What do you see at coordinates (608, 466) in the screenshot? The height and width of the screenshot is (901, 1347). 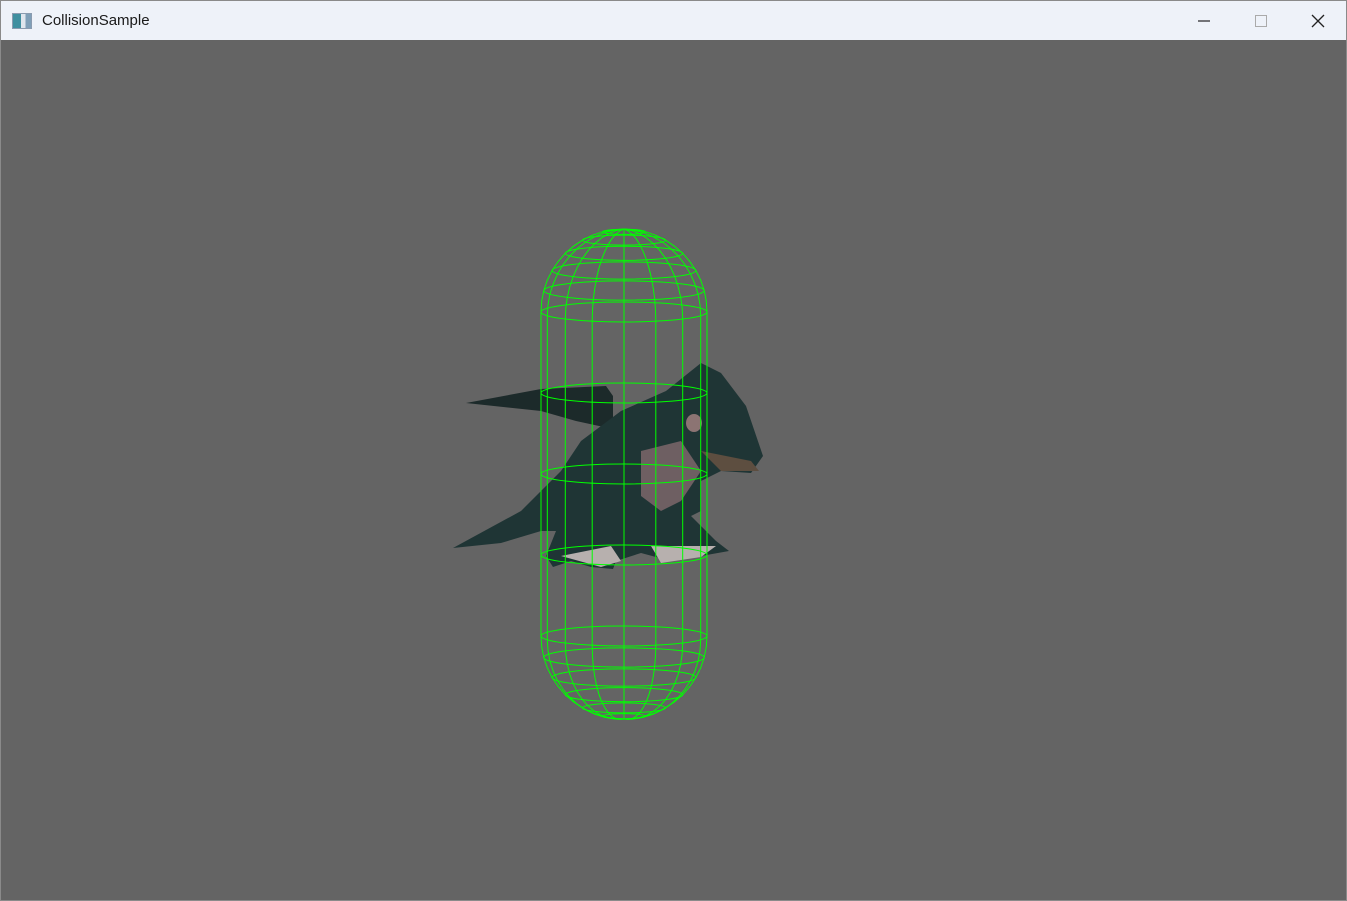 I see `dragon-model` at bounding box center [608, 466].